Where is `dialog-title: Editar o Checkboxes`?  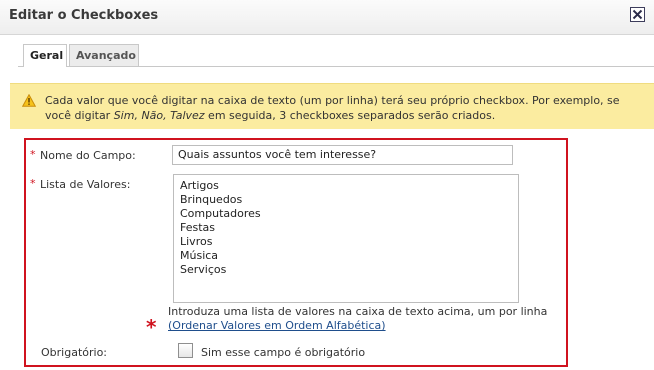 dialog-title: Editar o Checkboxes is located at coordinates (84, 15).